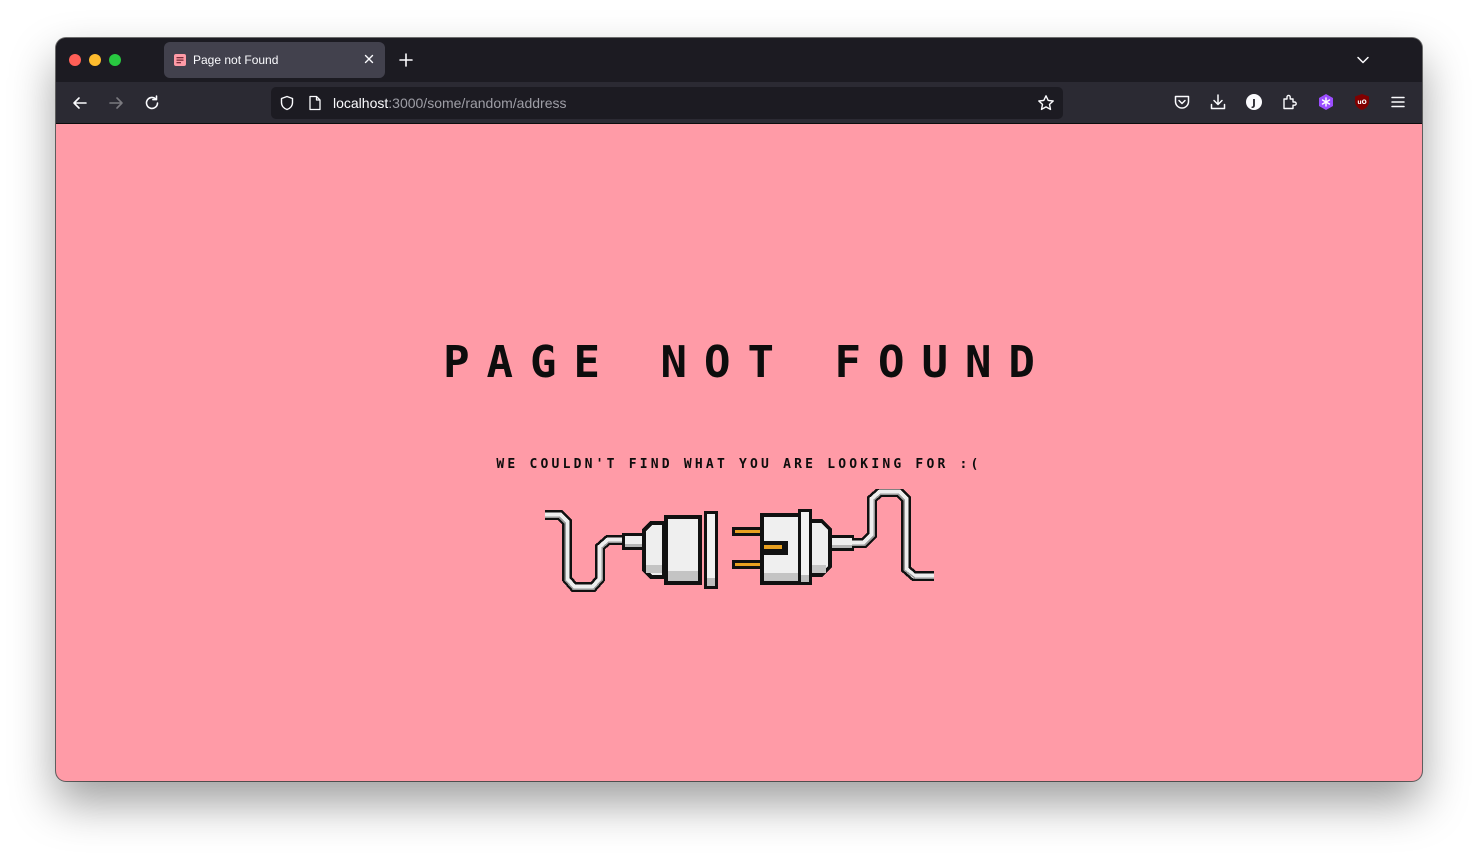 The image size is (1478, 855). What do you see at coordinates (406, 60) in the screenshot?
I see `new-tab-icon` at bounding box center [406, 60].